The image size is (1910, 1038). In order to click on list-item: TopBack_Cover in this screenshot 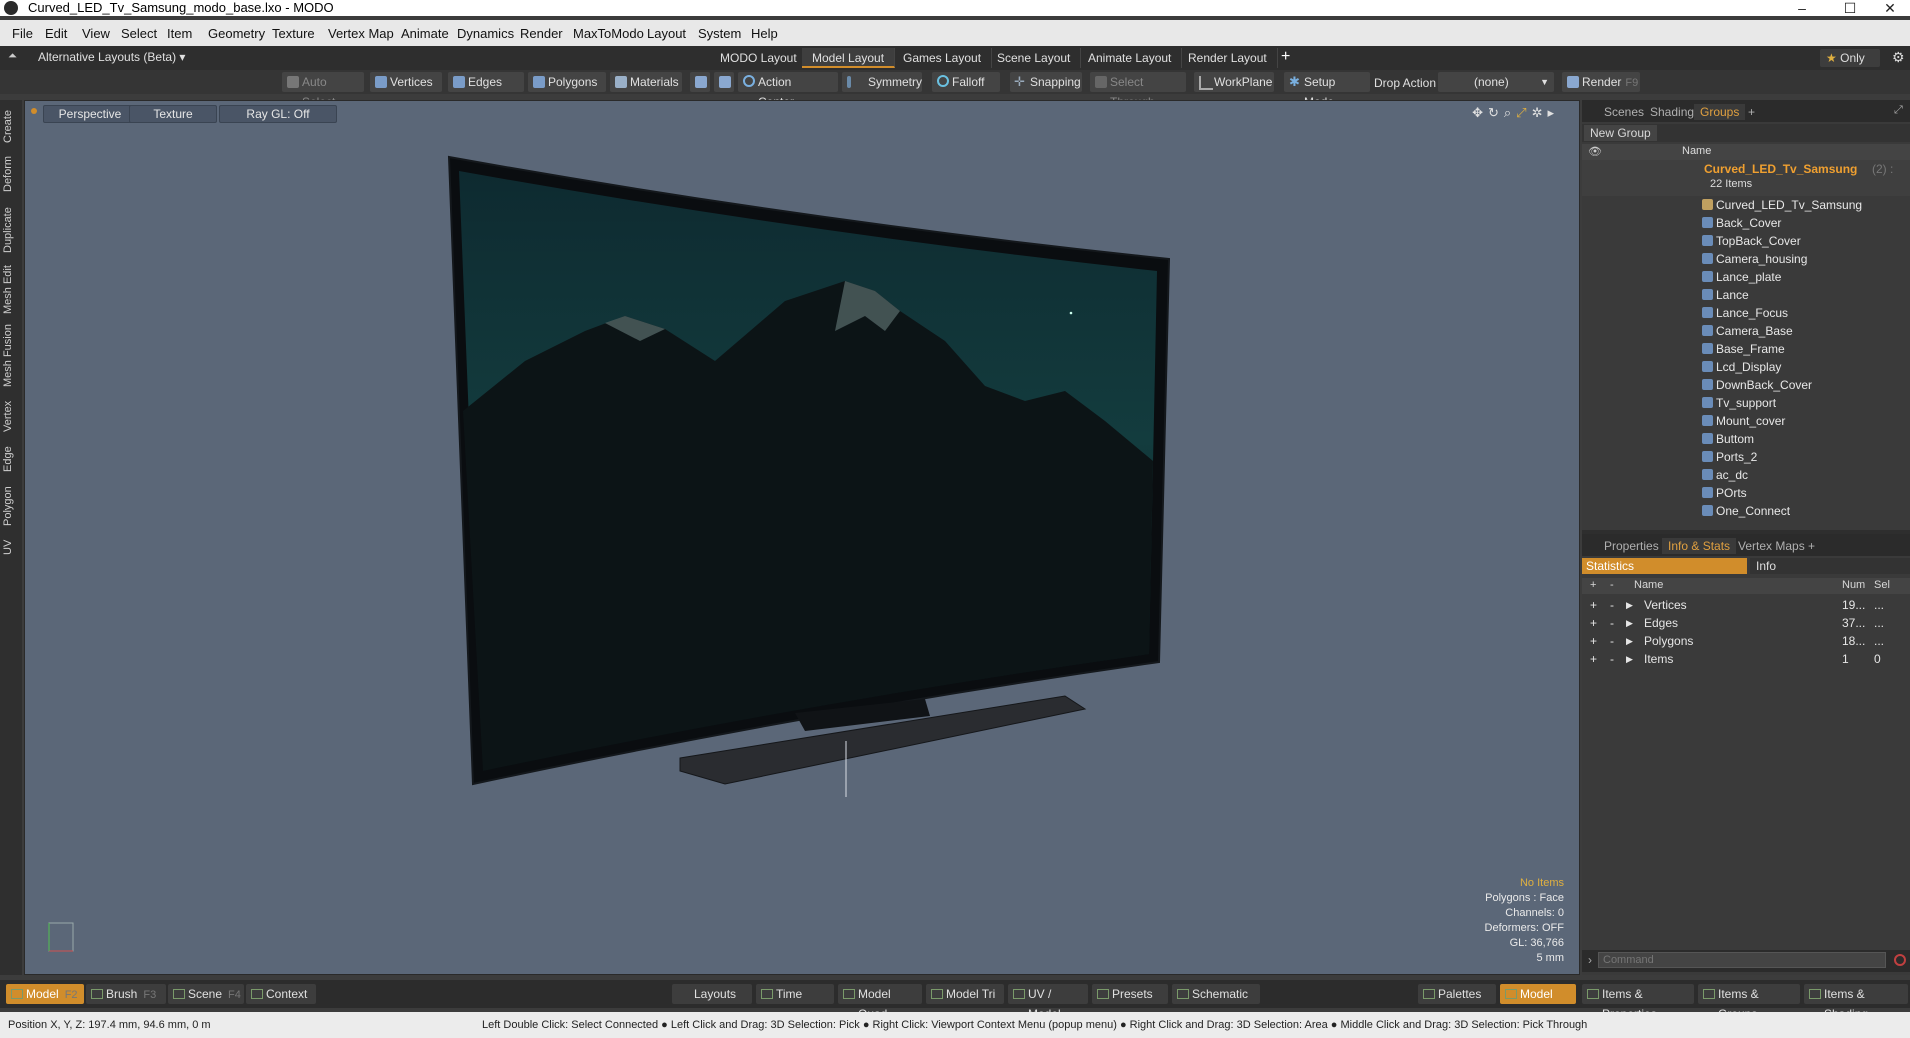, I will do `click(1751, 241)`.